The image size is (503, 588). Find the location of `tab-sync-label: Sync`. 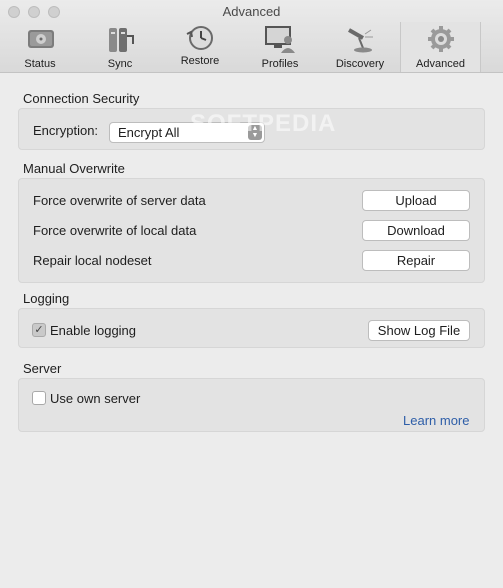

tab-sync-label: Sync is located at coordinates (120, 64).